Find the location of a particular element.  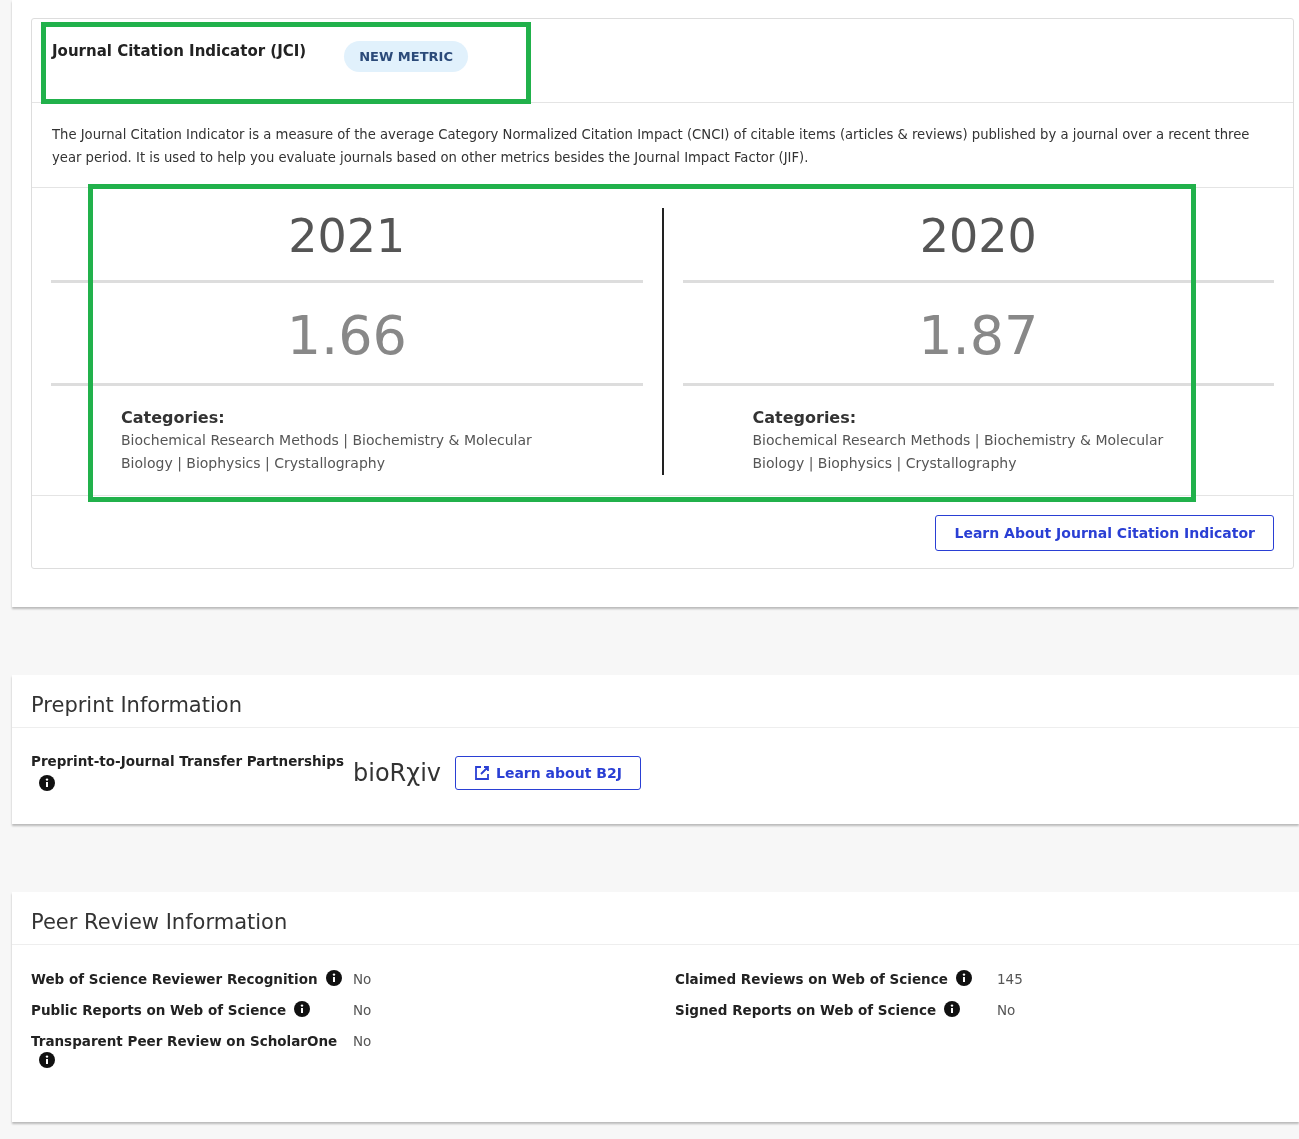

section-title: Journal Citation Indicator (JCI) is located at coordinates (179, 51).